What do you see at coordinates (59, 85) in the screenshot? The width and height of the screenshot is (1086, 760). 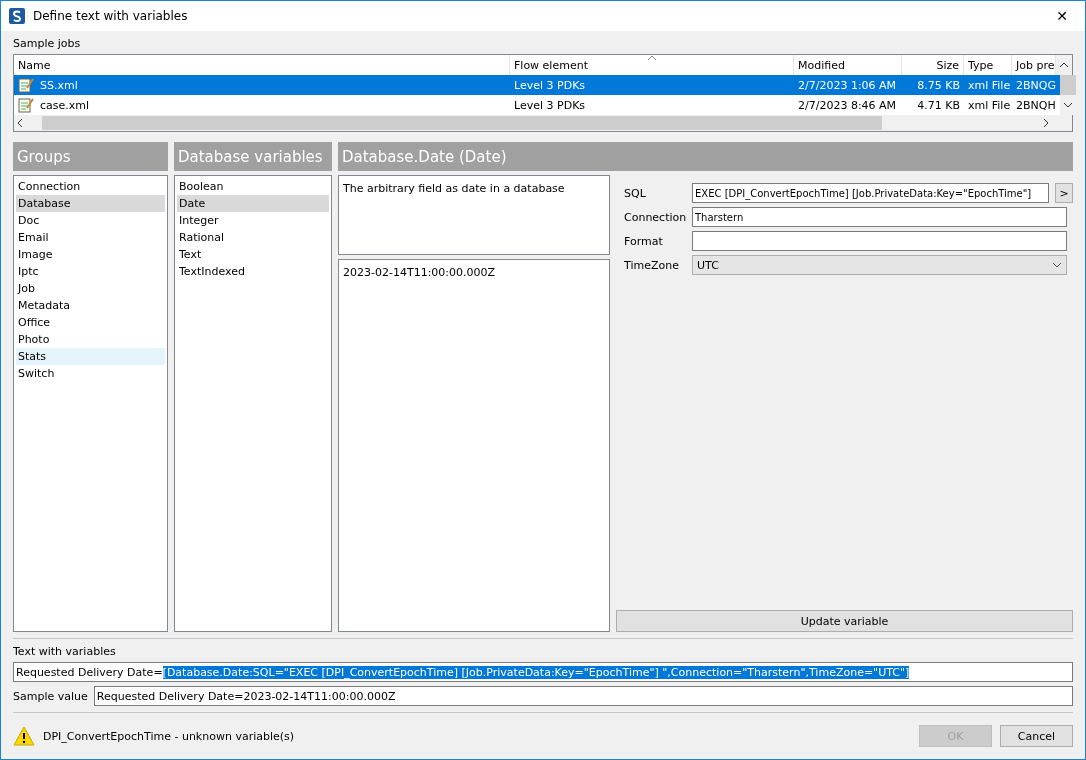 I see `table-cell: SS.xml` at bounding box center [59, 85].